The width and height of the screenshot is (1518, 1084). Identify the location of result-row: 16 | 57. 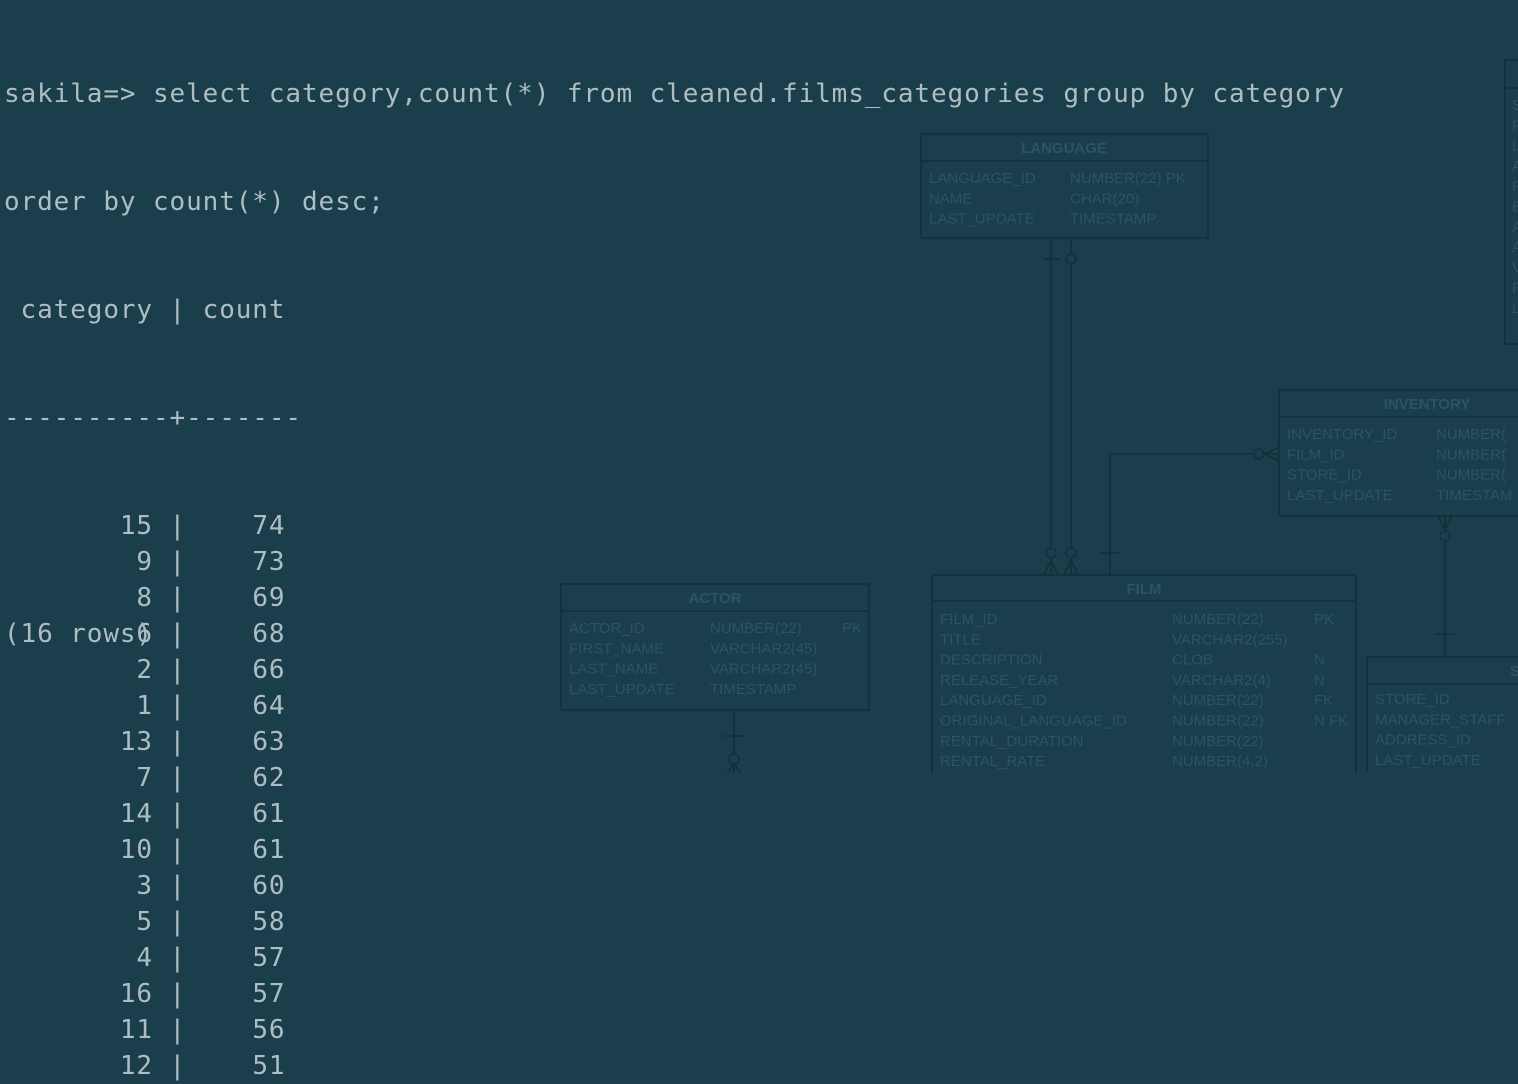
(674, 994).